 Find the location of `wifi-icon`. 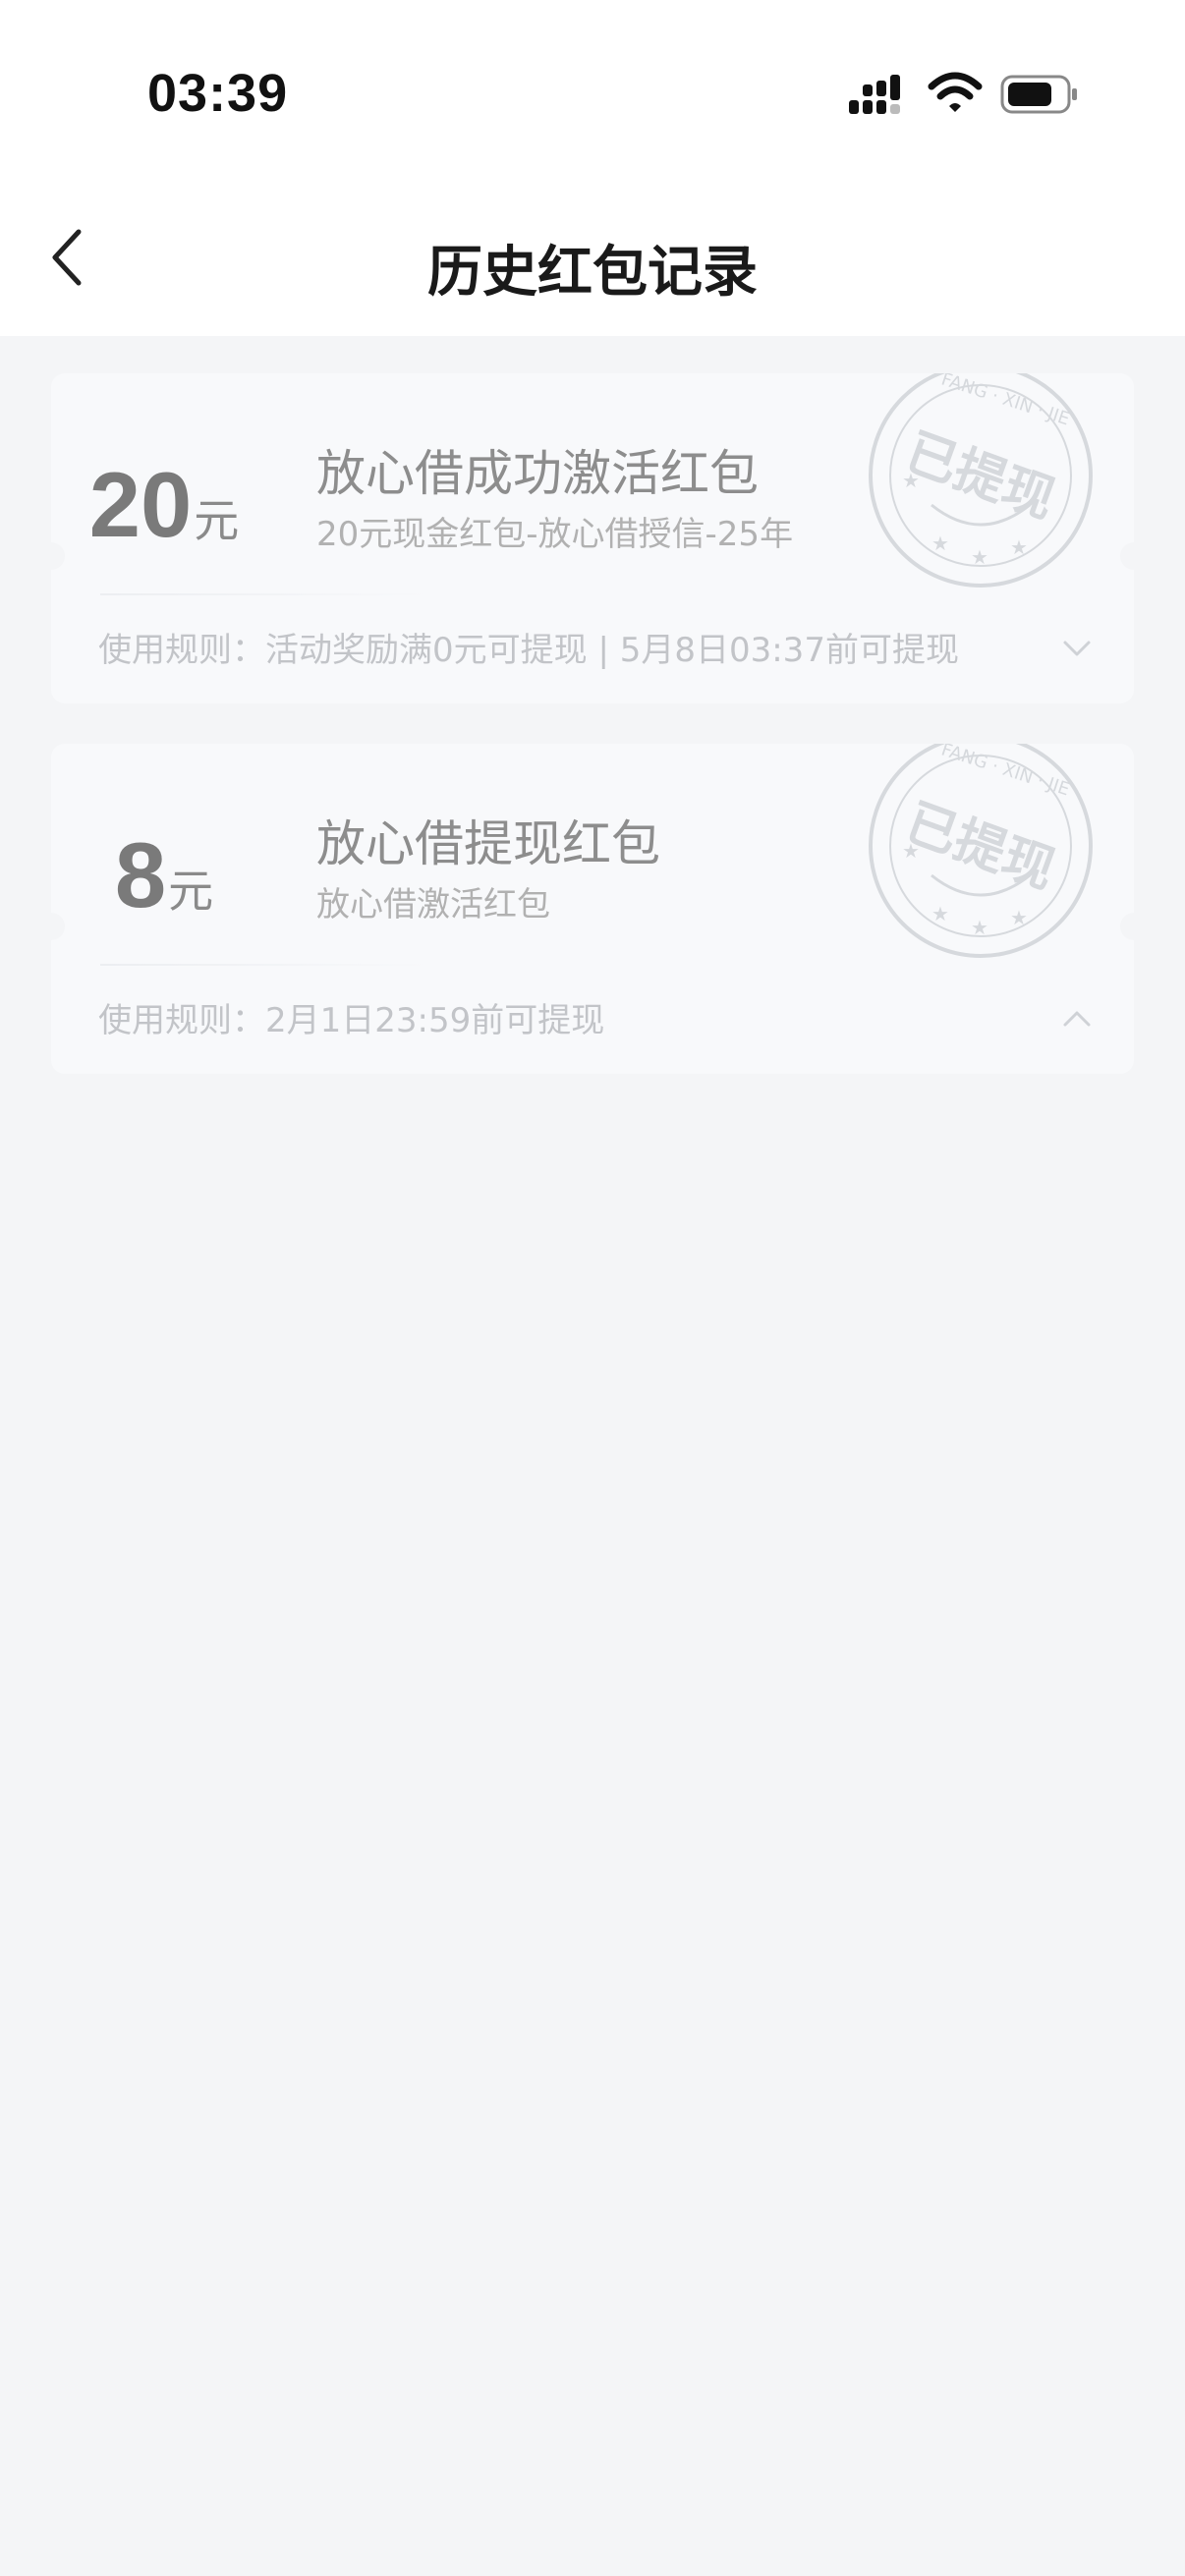

wifi-icon is located at coordinates (956, 92).